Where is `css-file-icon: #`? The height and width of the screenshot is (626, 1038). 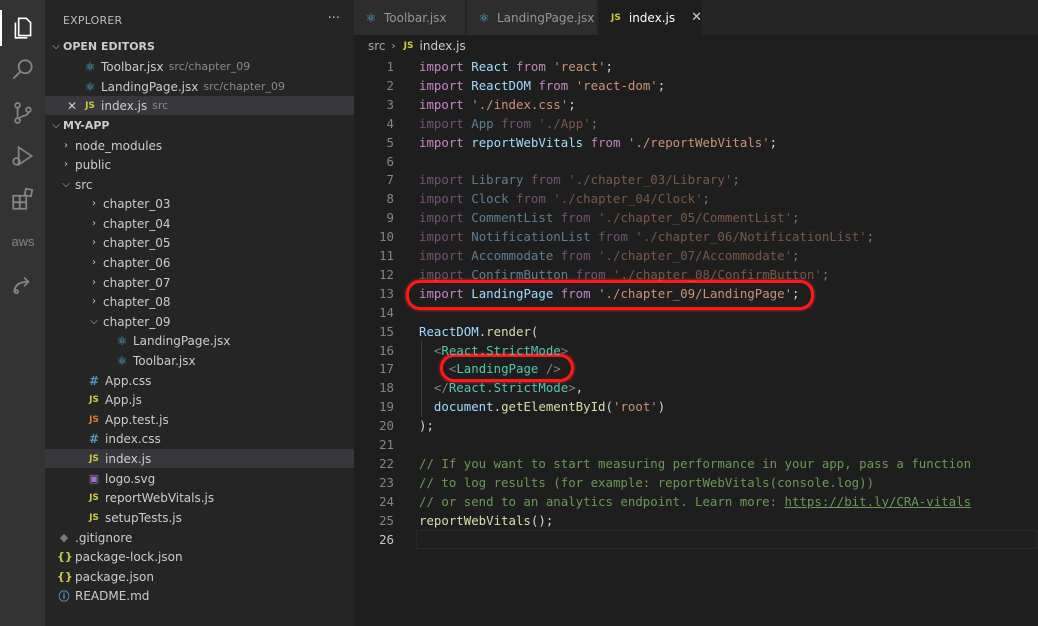
css-file-icon: # is located at coordinates (94, 380).